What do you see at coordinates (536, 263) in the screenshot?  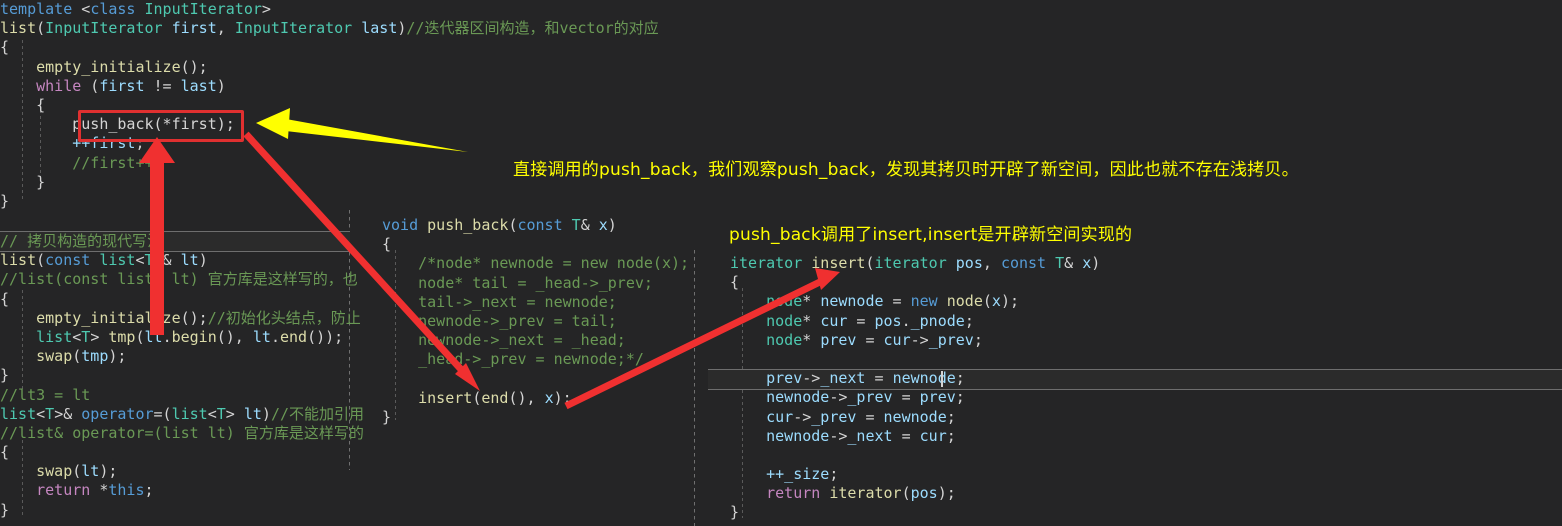 I see `code-line: /*node* newnode = new node(x);` at bounding box center [536, 263].